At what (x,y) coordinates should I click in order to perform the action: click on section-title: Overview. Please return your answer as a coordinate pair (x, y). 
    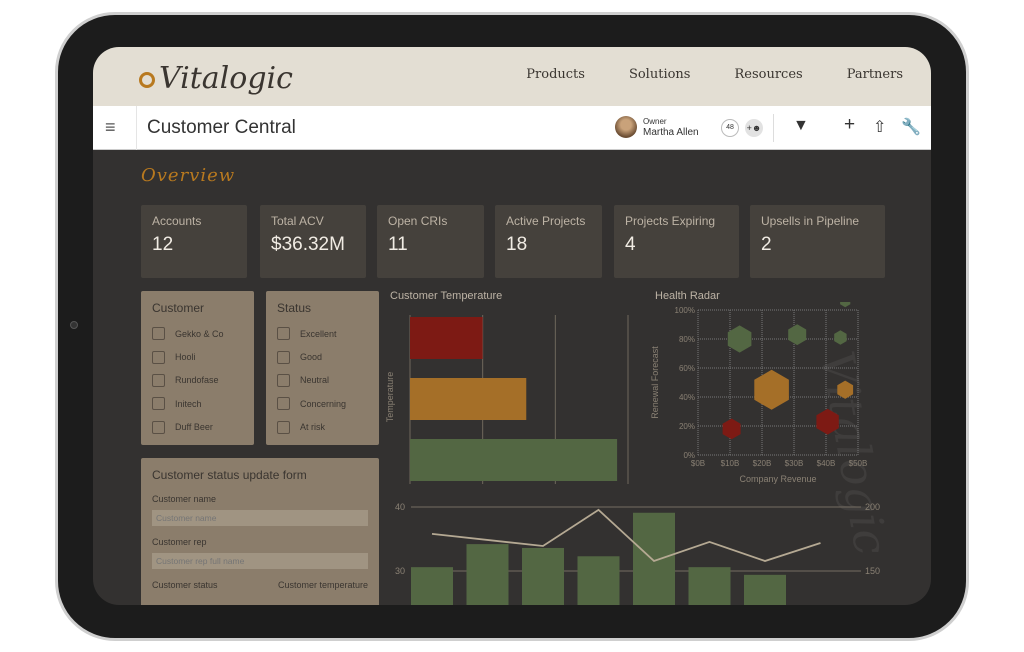
    Looking at the image, I should click on (188, 175).